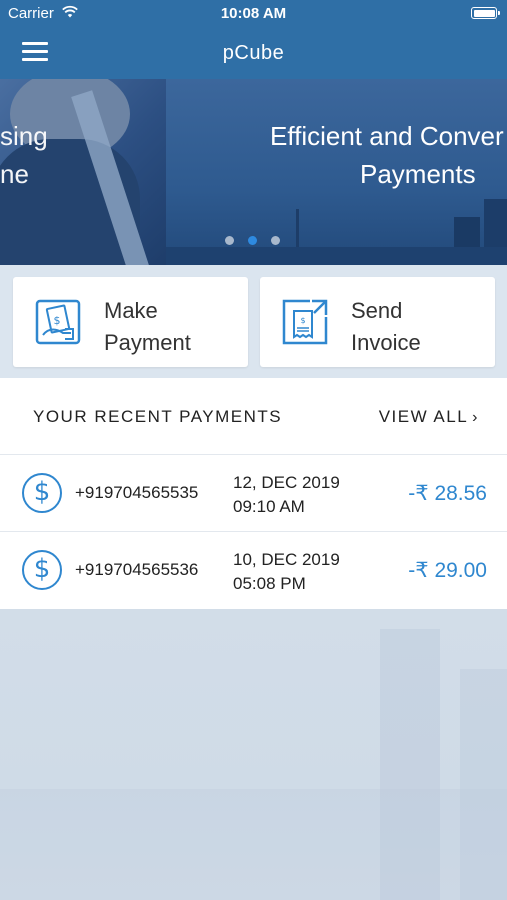  What do you see at coordinates (83, 172) in the screenshot?
I see `carousel-slide-previous: sing ne` at bounding box center [83, 172].